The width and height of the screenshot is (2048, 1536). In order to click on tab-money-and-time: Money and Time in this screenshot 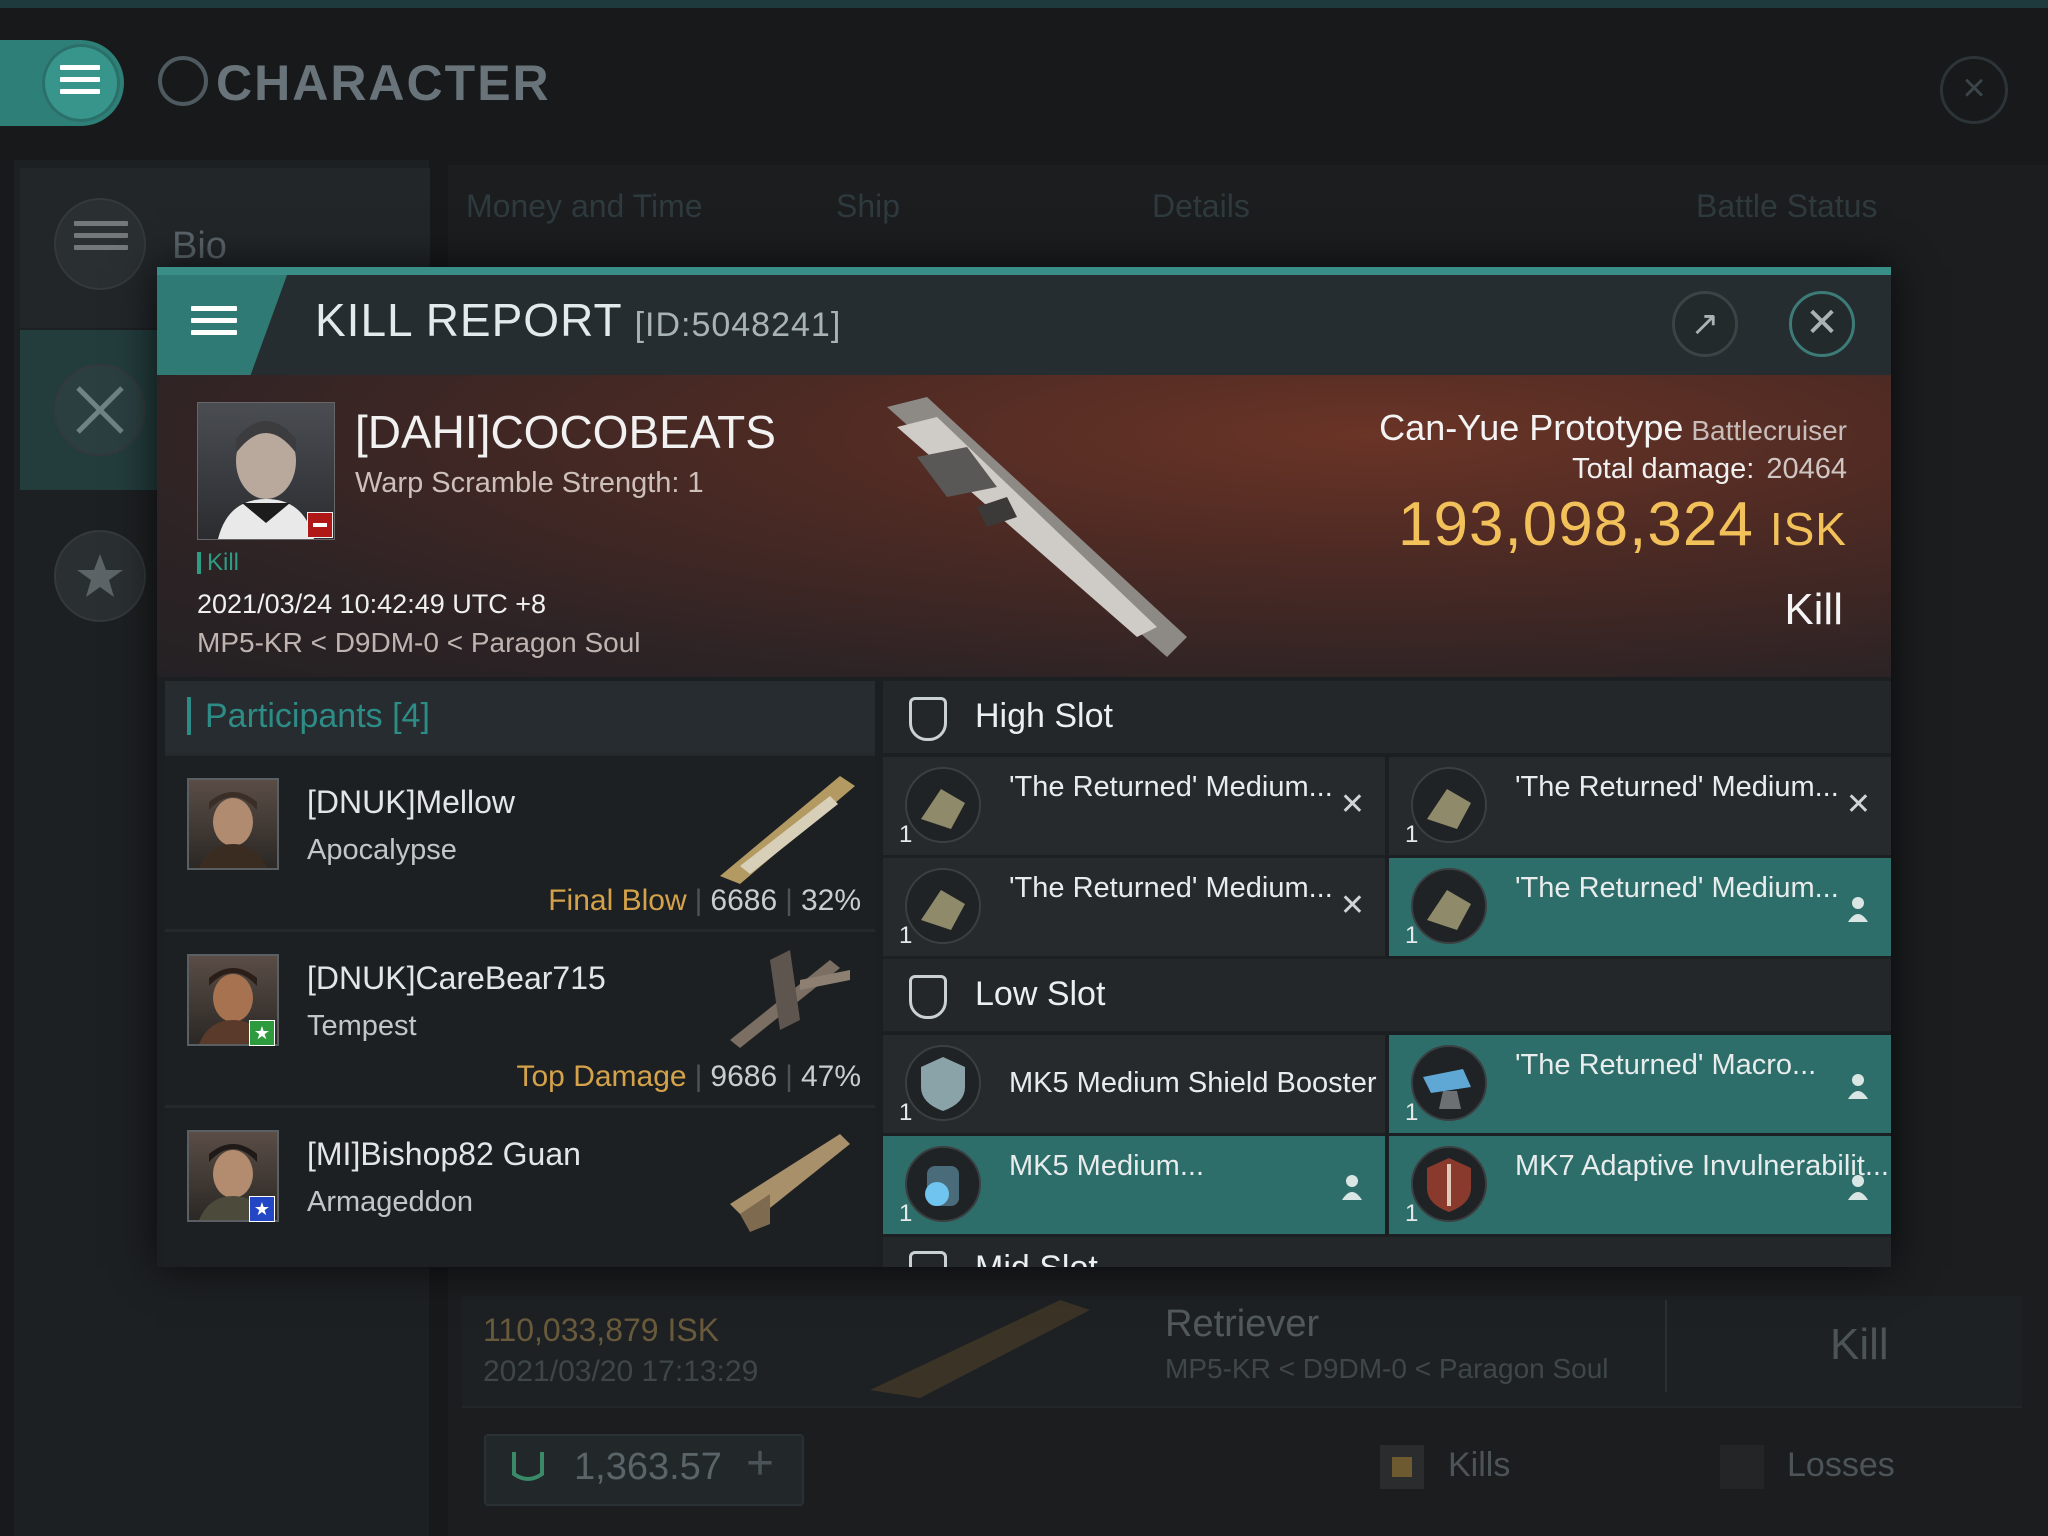, I will do `click(584, 206)`.